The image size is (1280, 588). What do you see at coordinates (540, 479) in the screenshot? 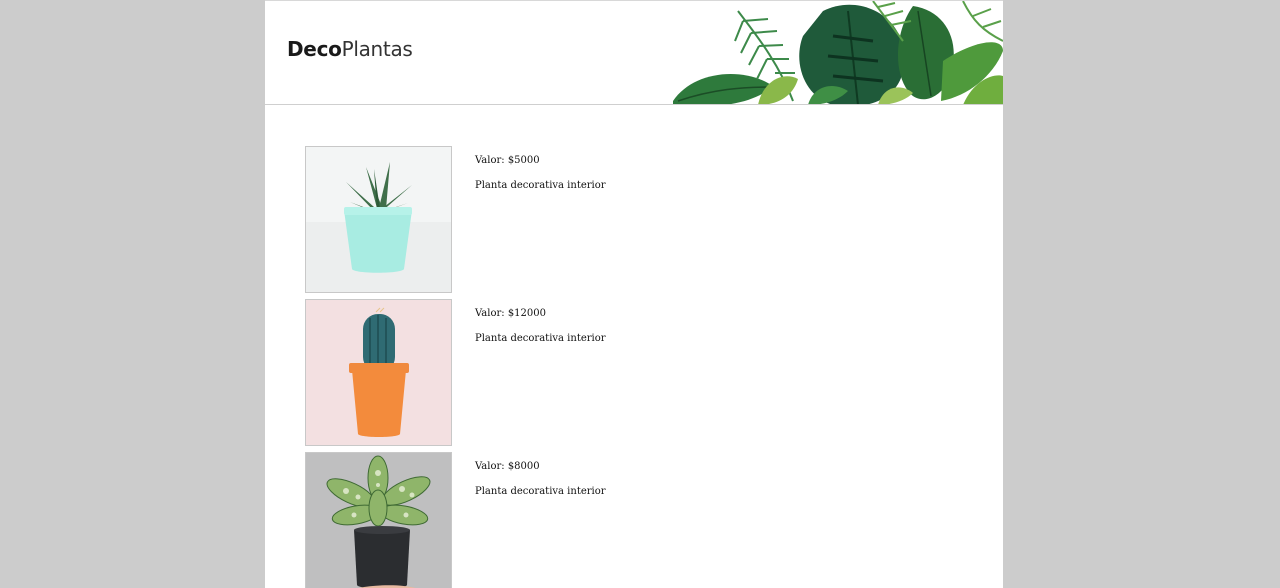
I see `product-info: Valor: $8000 Planta decorativa interior` at bounding box center [540, 479].